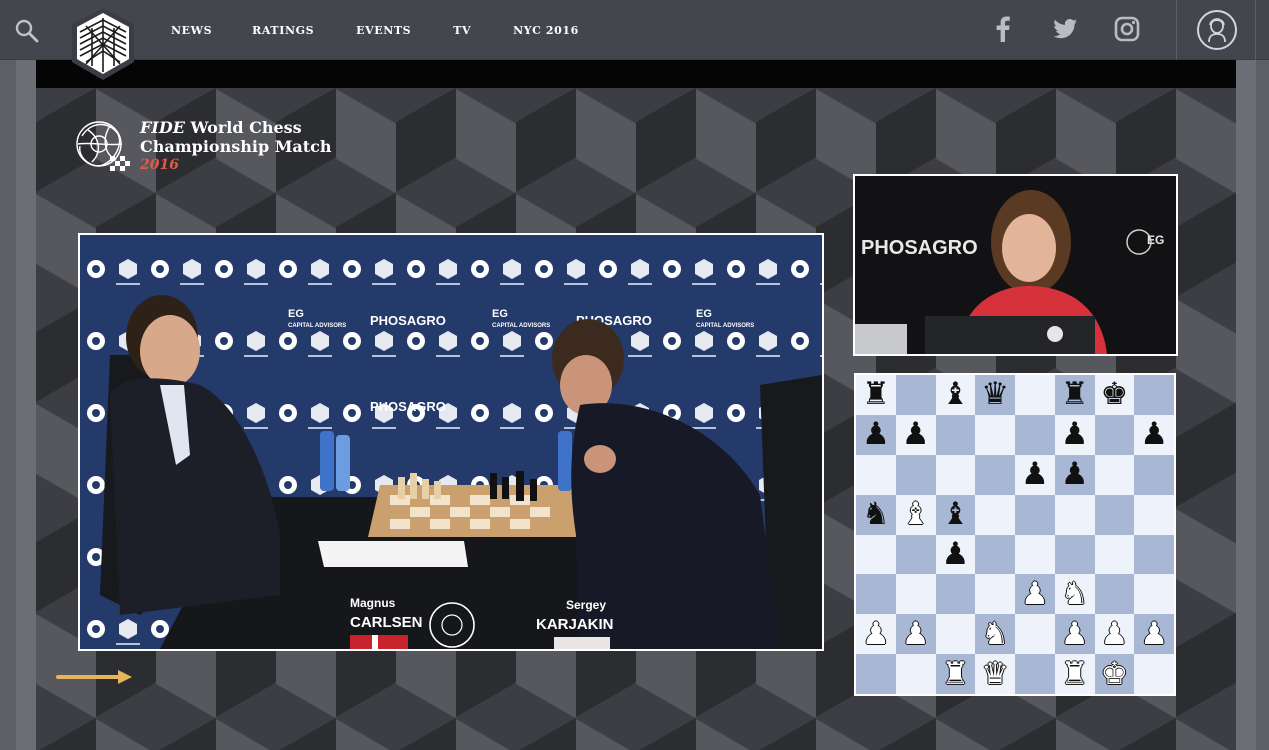 The image size is (1269, 750). I want to click on square-c5: ♝, so click(955, 514).